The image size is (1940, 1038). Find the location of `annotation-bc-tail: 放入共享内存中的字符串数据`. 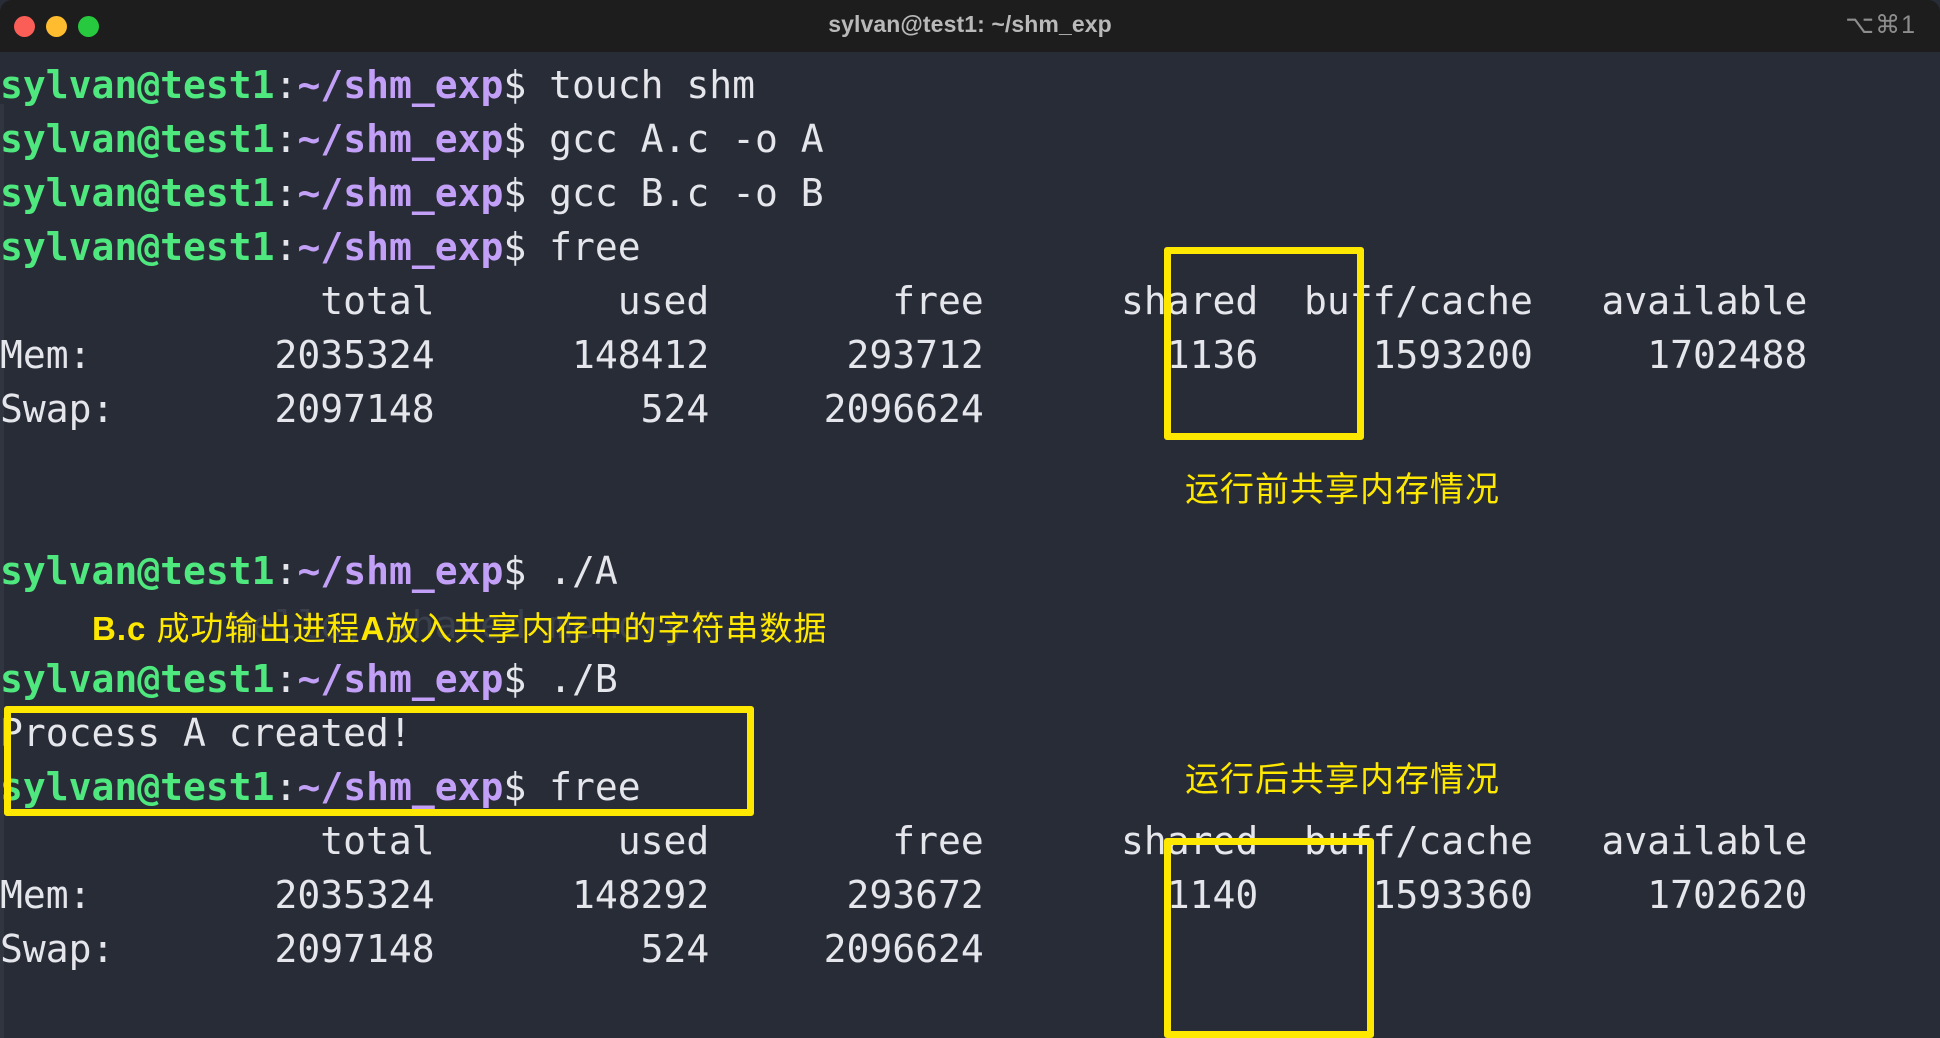

annotation-bc-tail: 放入共享内存中的字符串数据 is located at coordinates (606, 628).